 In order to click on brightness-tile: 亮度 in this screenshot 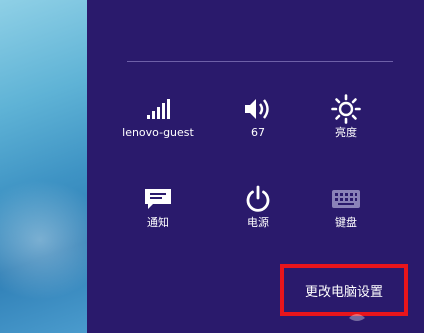, I will do `click(346, 122)`.